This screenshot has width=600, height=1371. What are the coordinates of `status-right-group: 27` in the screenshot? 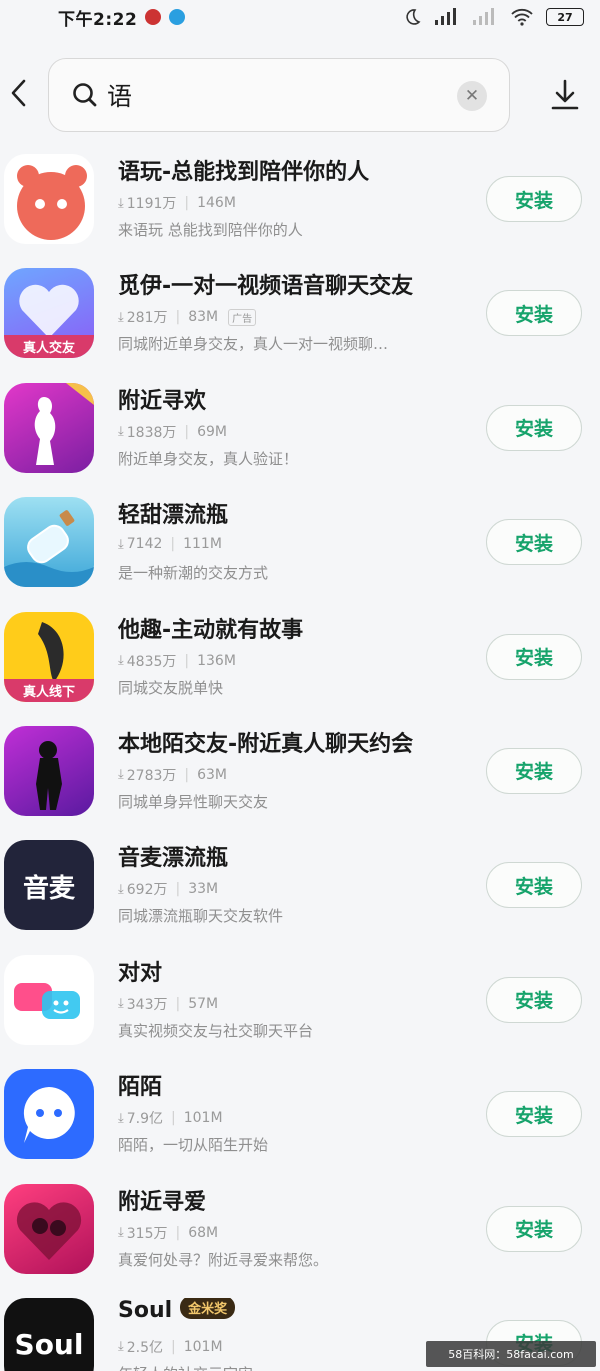 It's located at (493, 17).